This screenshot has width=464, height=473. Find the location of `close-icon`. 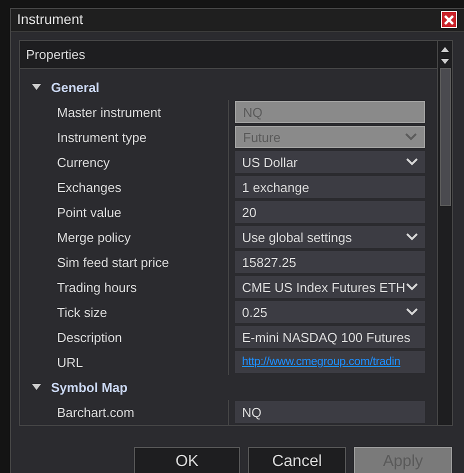

close-icon is located at coordinates (449, 19).